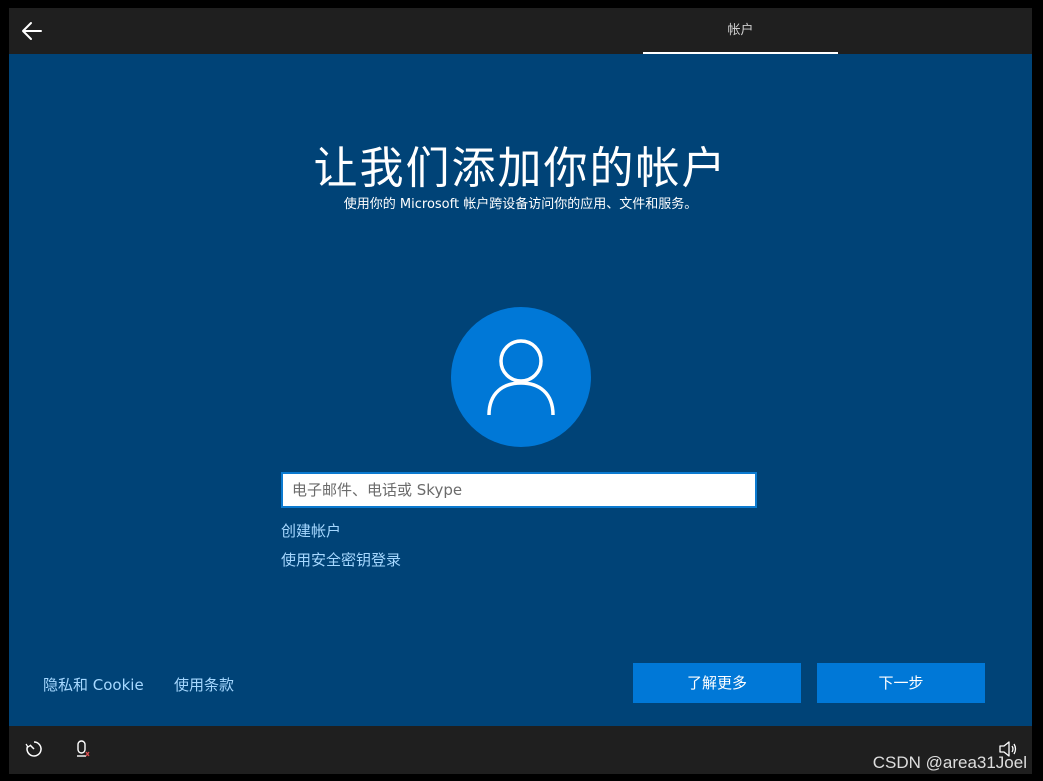 The height and width of the screenshot is (781, 1043). What do you see at coordinates (520, 204) in the screenshot?
I see `page-subtitle: 使用你的 Microsoft 帐户跨设备访问你的应用、文件和服务。` at bounding box center [520, 204].